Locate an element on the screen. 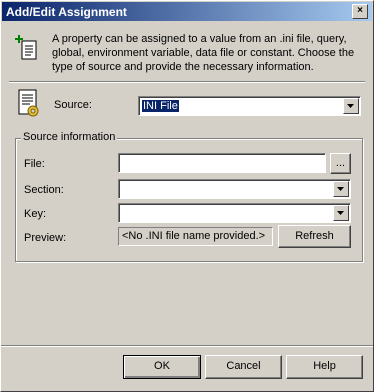 This screenshot has height=392, width=374. source-label: Source: is located at coordinates (73, 105).